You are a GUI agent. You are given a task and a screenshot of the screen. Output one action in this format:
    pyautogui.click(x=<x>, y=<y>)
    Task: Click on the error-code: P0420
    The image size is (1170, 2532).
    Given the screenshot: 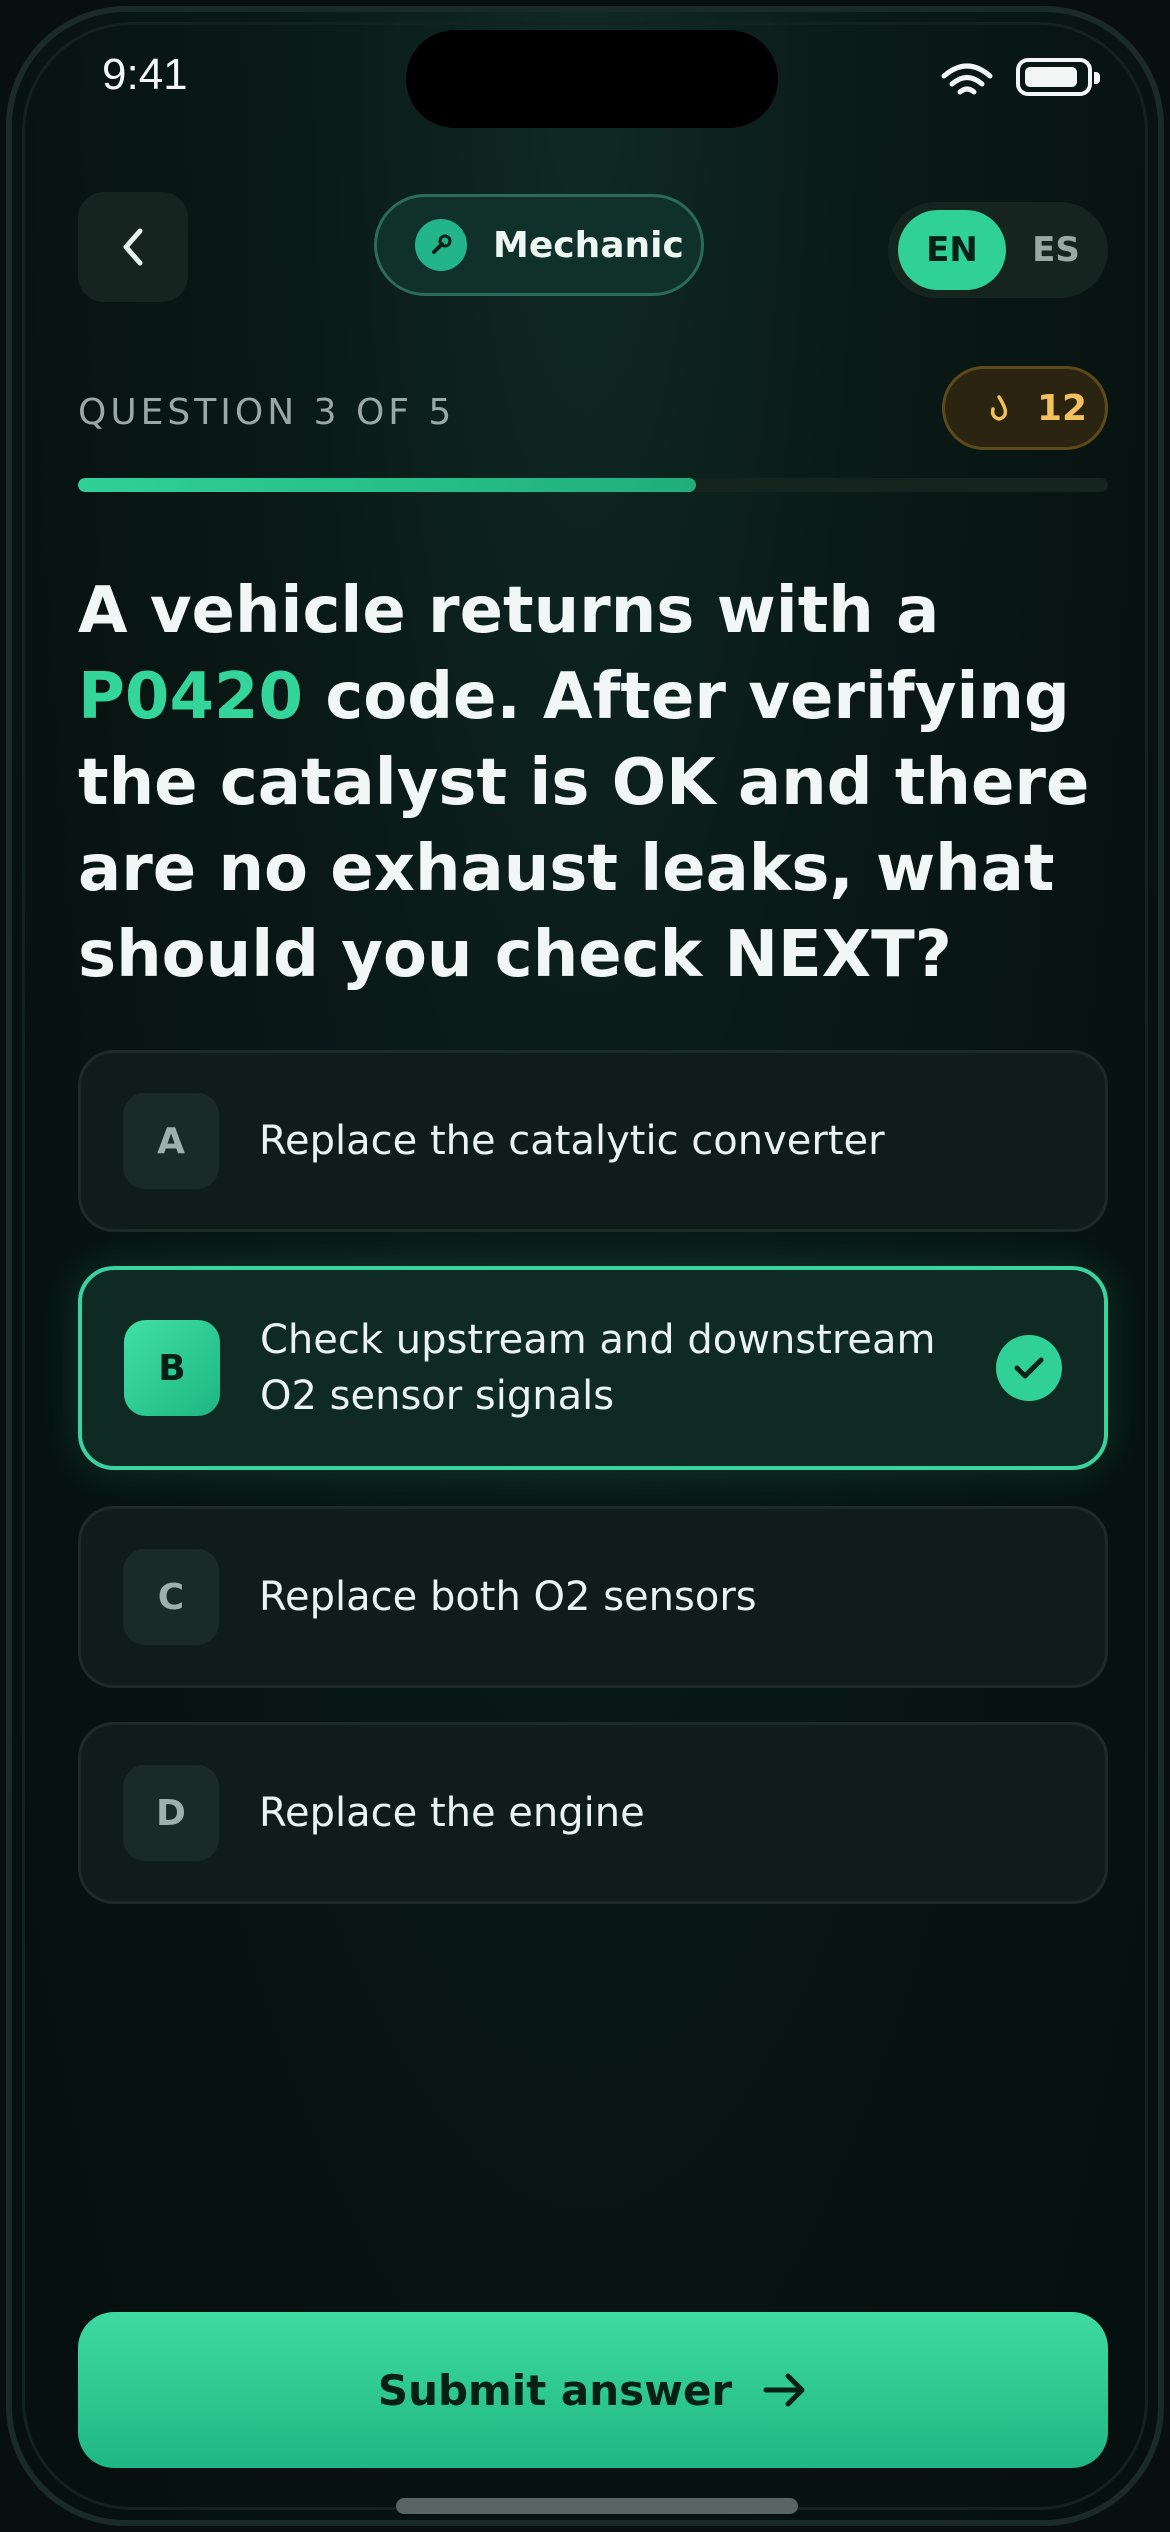 What is the action you would take?
    pyautogui.click(x=191, y=697)
    